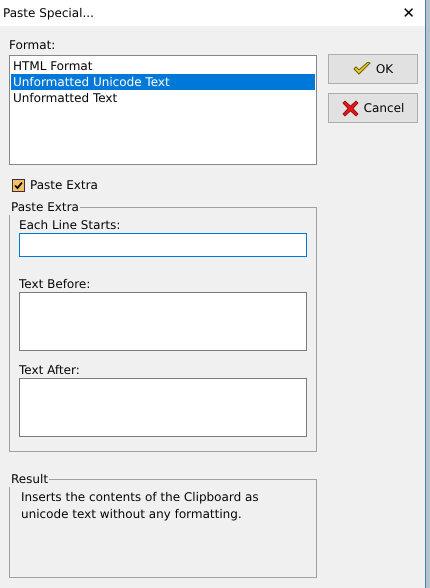  I want to click on close-button: ✕, so click(413, 13).